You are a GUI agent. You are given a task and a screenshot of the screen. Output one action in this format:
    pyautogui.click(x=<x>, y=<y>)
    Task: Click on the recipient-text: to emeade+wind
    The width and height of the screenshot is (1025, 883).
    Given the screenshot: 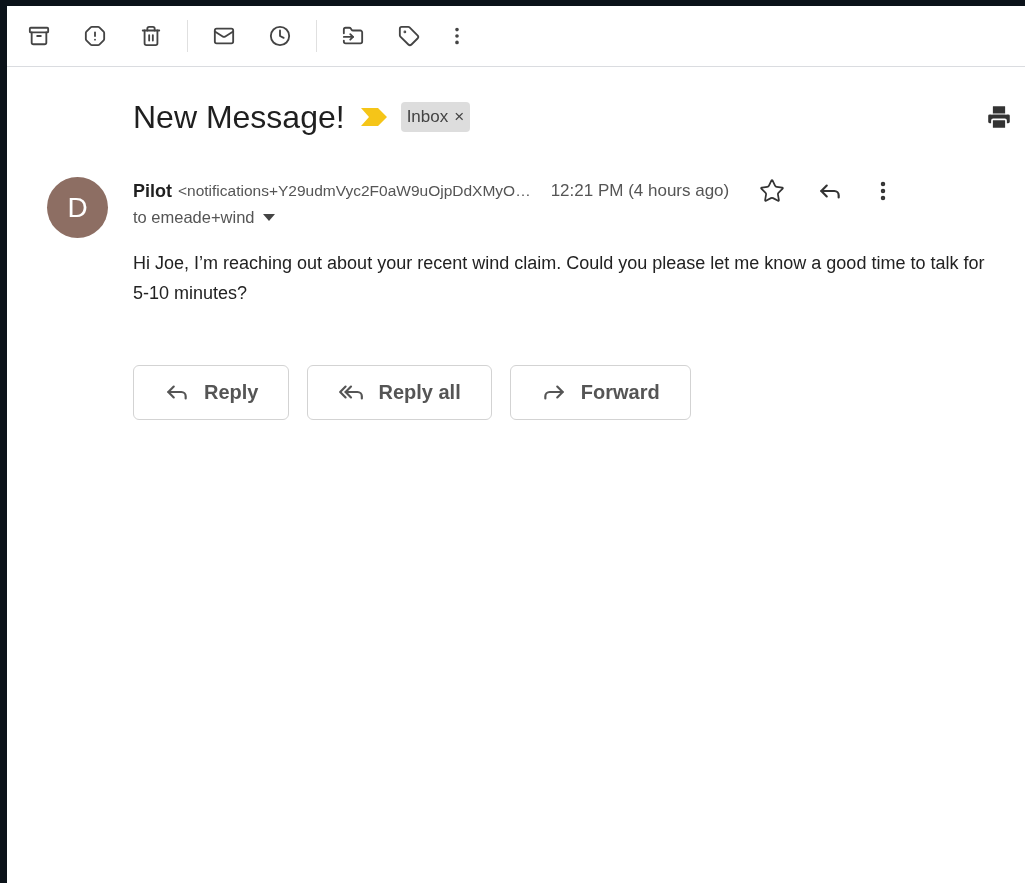 What is the action you would take?
    pyautogui.click(x=194, y=217)
    